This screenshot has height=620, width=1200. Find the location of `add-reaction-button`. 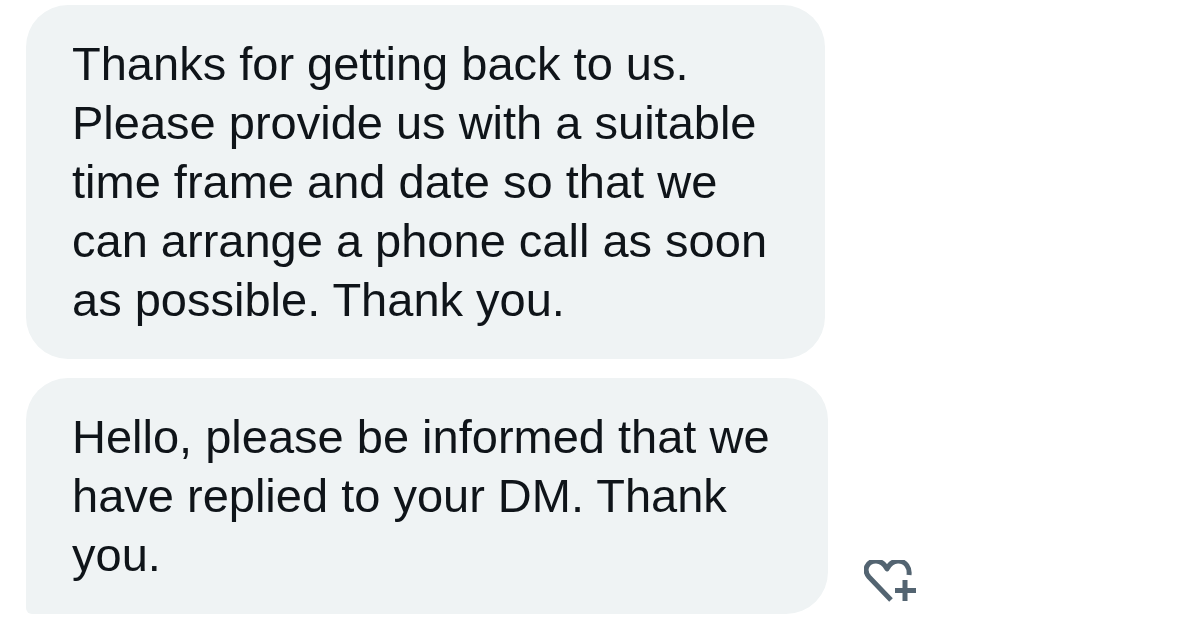

add-reaction-button is located at coordinates (890, 581).